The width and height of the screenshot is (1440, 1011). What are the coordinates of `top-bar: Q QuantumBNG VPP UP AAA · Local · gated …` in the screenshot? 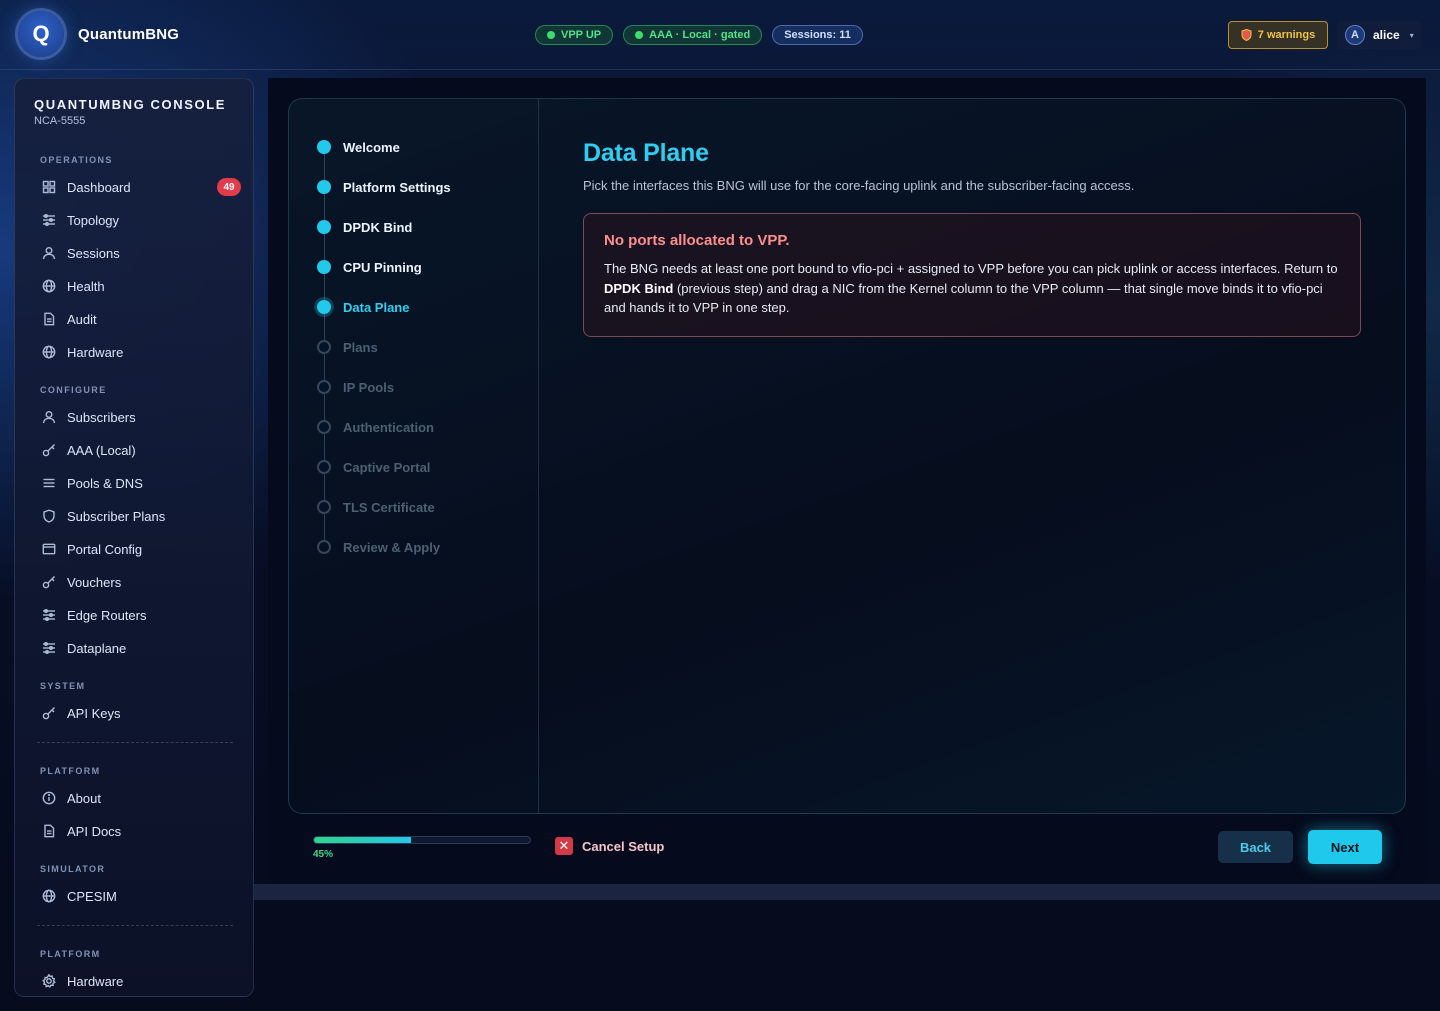 It's located at (720, 35).